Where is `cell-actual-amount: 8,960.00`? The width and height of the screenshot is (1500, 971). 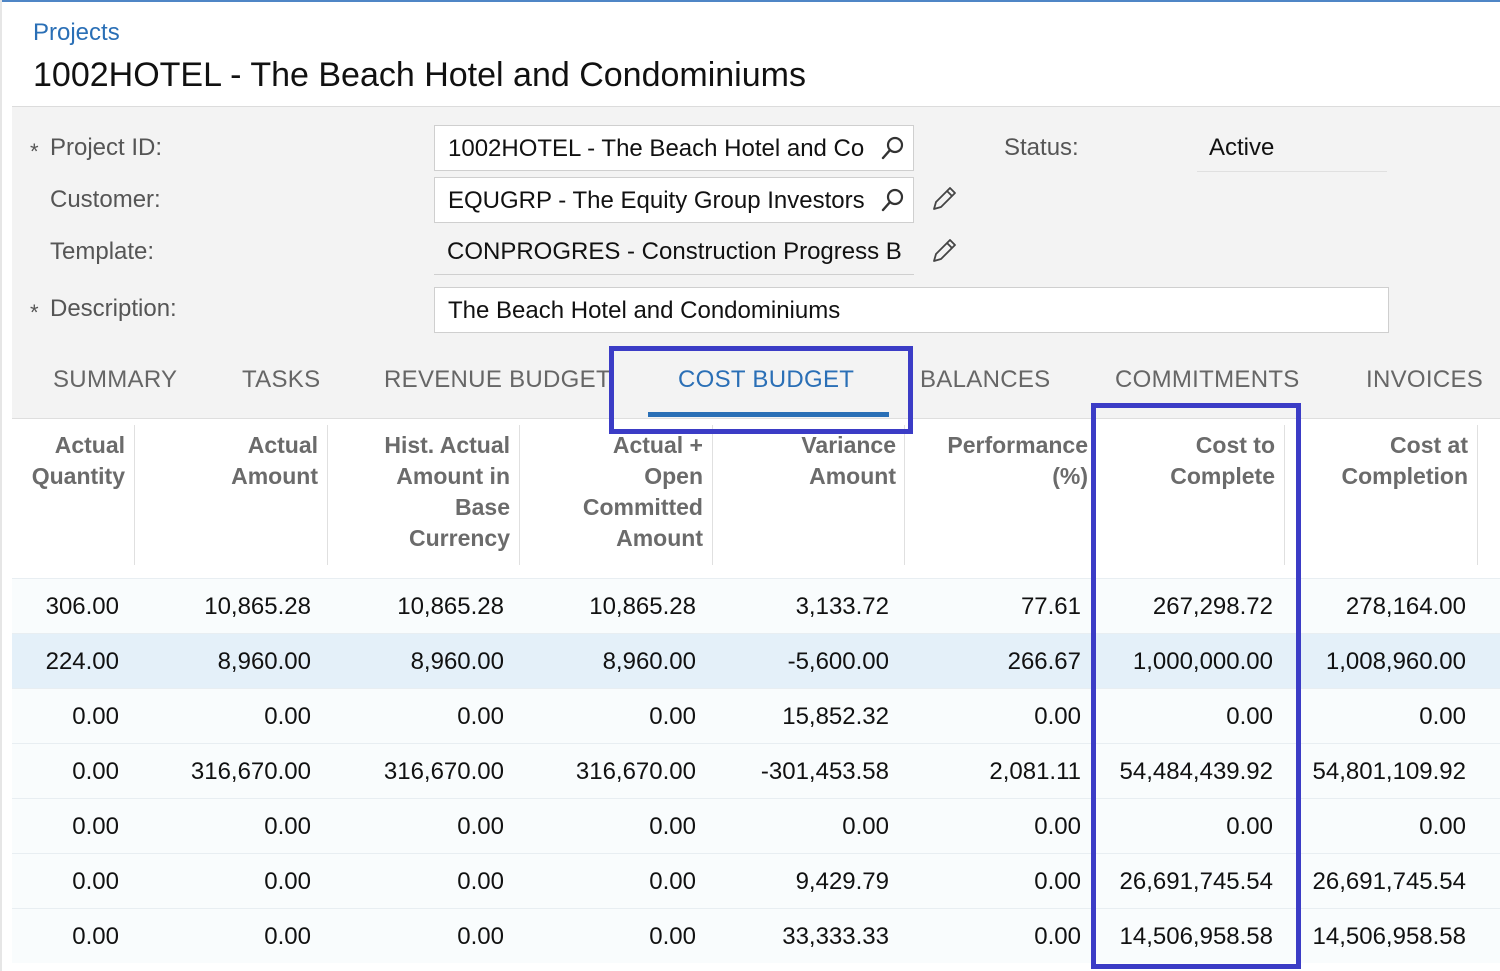
cell-actual-amount: 8,960.00 is located at coordinates (264, 661).